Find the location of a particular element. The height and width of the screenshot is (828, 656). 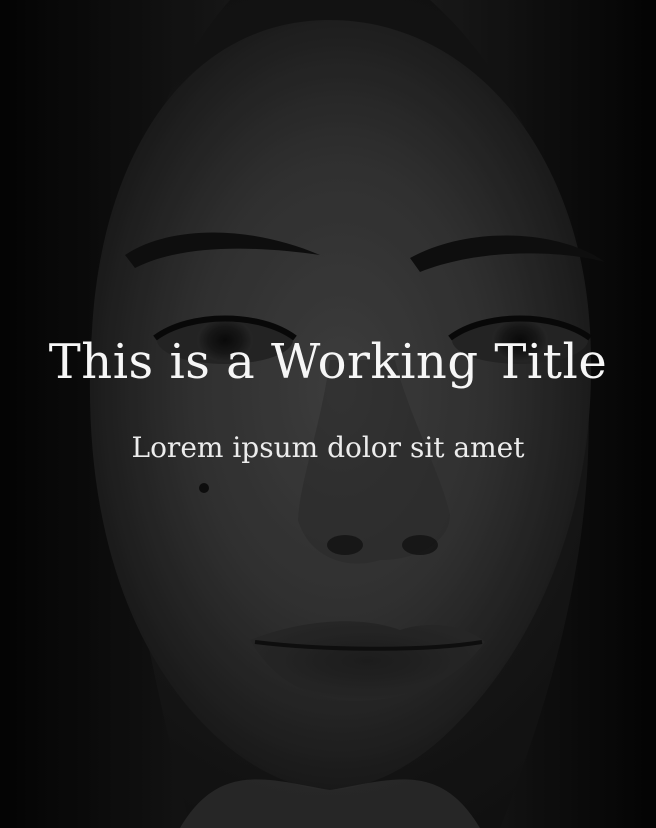

hero-subtitle: Lorem ipsum dolor sit amet is located at coordinates (328, 447).